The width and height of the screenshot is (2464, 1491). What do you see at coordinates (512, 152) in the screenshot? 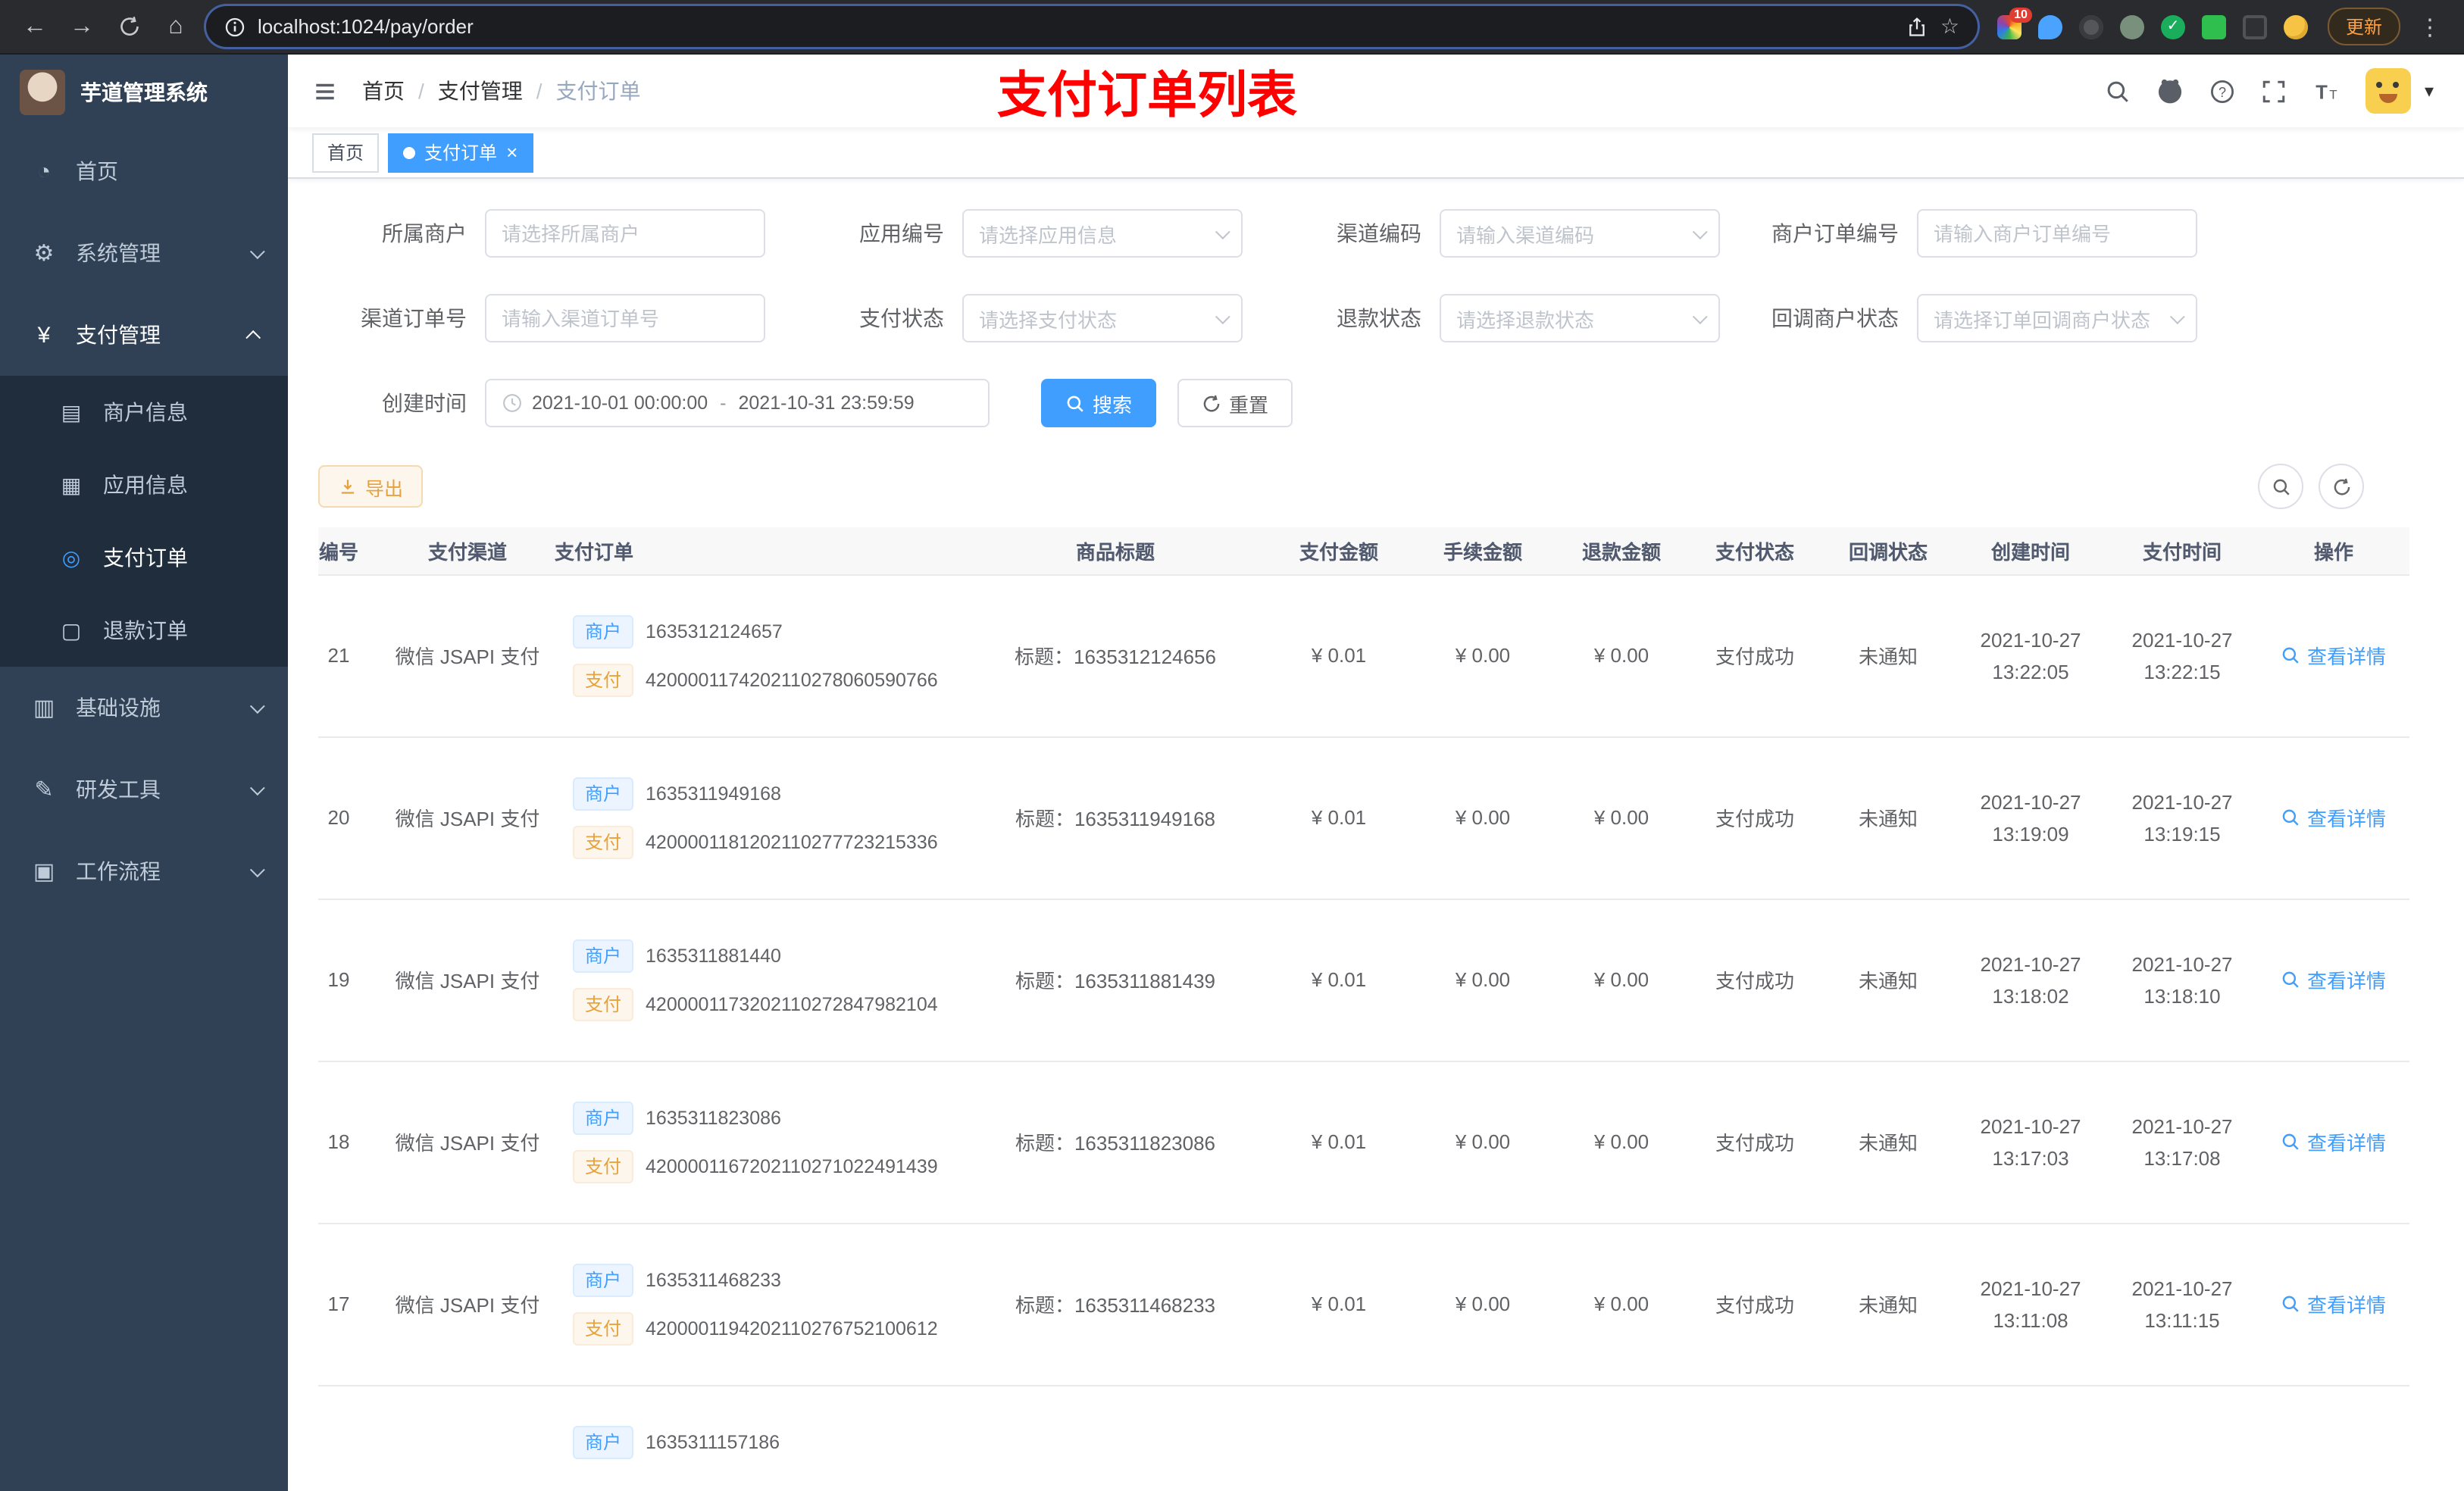
I see `close-tab-icon: ×` at bounding box center [512, 152].